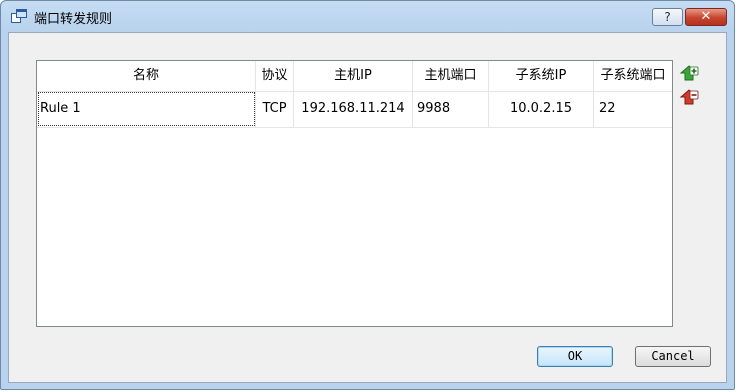 The image size is (737, 392). What do you see at coordinates (706, 17) in the screenshot?
I see `close-button: ✕` at bounding box center [706, 17].